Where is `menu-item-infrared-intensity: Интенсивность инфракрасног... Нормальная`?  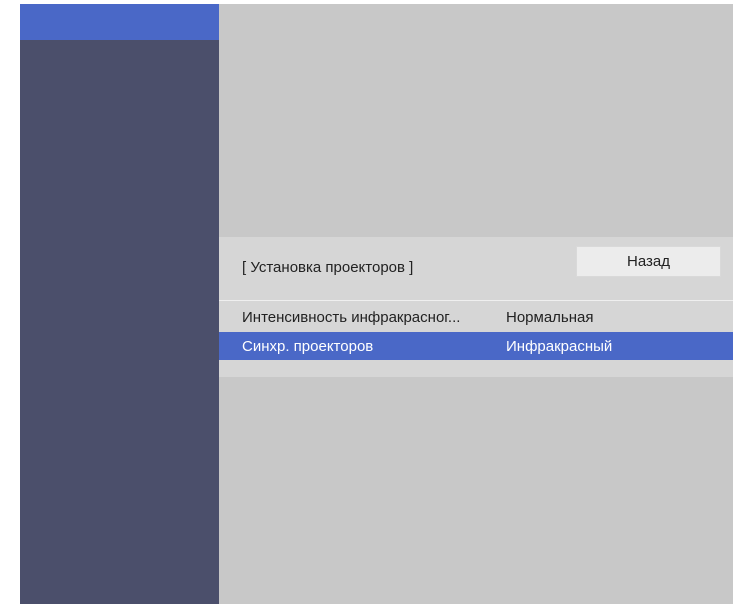
menu-item-infrared-intensity: Интенсивность инфракрасног... Нормальная is located at coordinates (476, 317).